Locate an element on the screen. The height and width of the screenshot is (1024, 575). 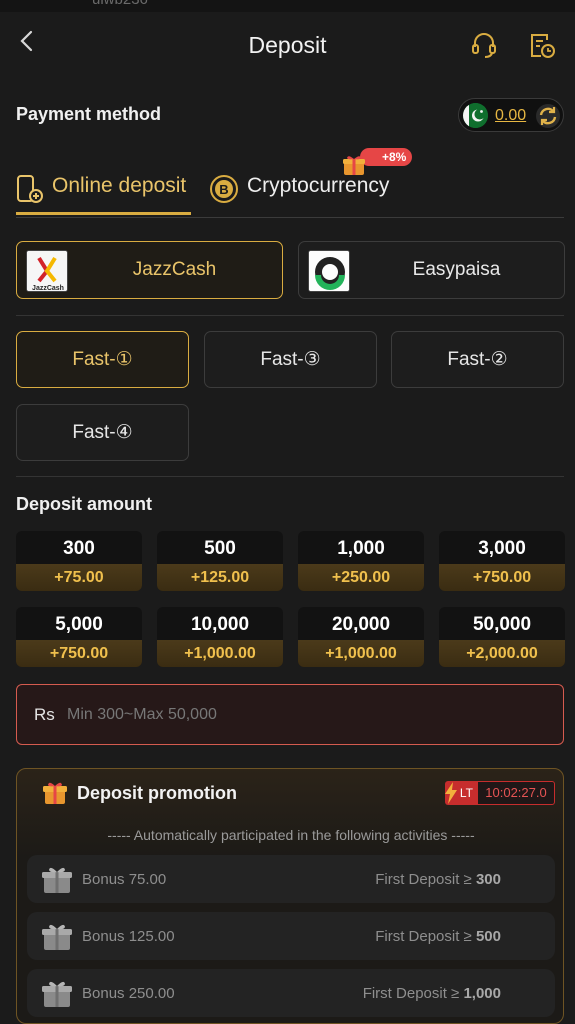
channel-jazzcash-label: JazzCash is located at coordinates (174, 269).